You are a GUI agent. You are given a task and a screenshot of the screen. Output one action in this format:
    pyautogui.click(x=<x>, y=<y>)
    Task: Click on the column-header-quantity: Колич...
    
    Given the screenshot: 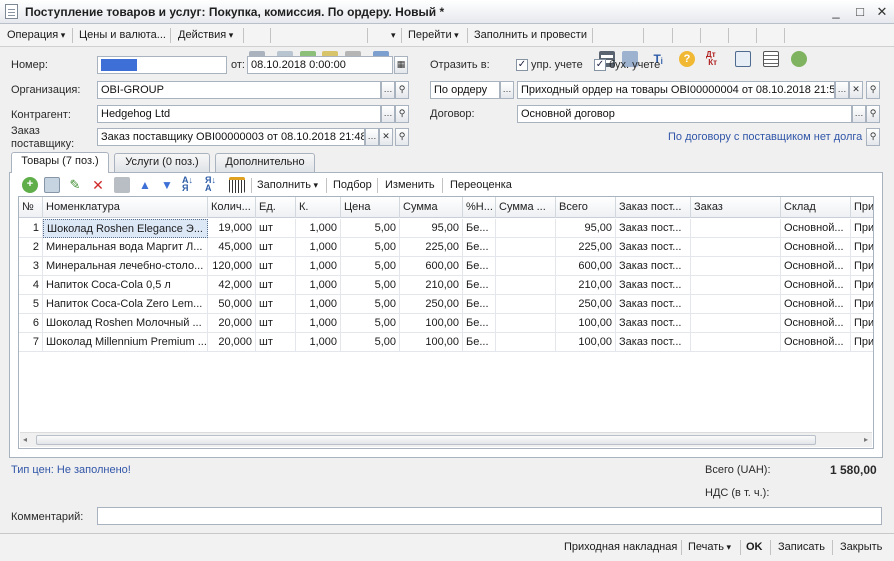 What is the action you would take?
    pyautogui.click(x=232, y=207)
    